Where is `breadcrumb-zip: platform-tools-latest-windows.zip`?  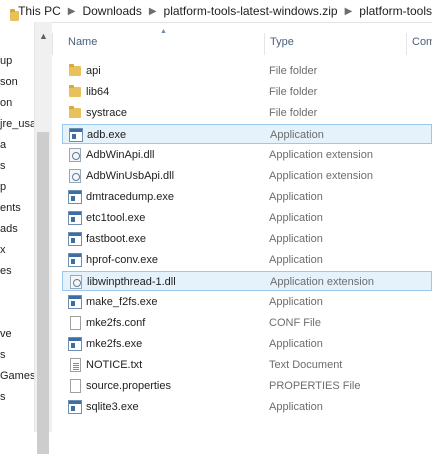 breadcrumb-zip: platform-tools-latest-windows.zip is located at coordinates (251, 11).